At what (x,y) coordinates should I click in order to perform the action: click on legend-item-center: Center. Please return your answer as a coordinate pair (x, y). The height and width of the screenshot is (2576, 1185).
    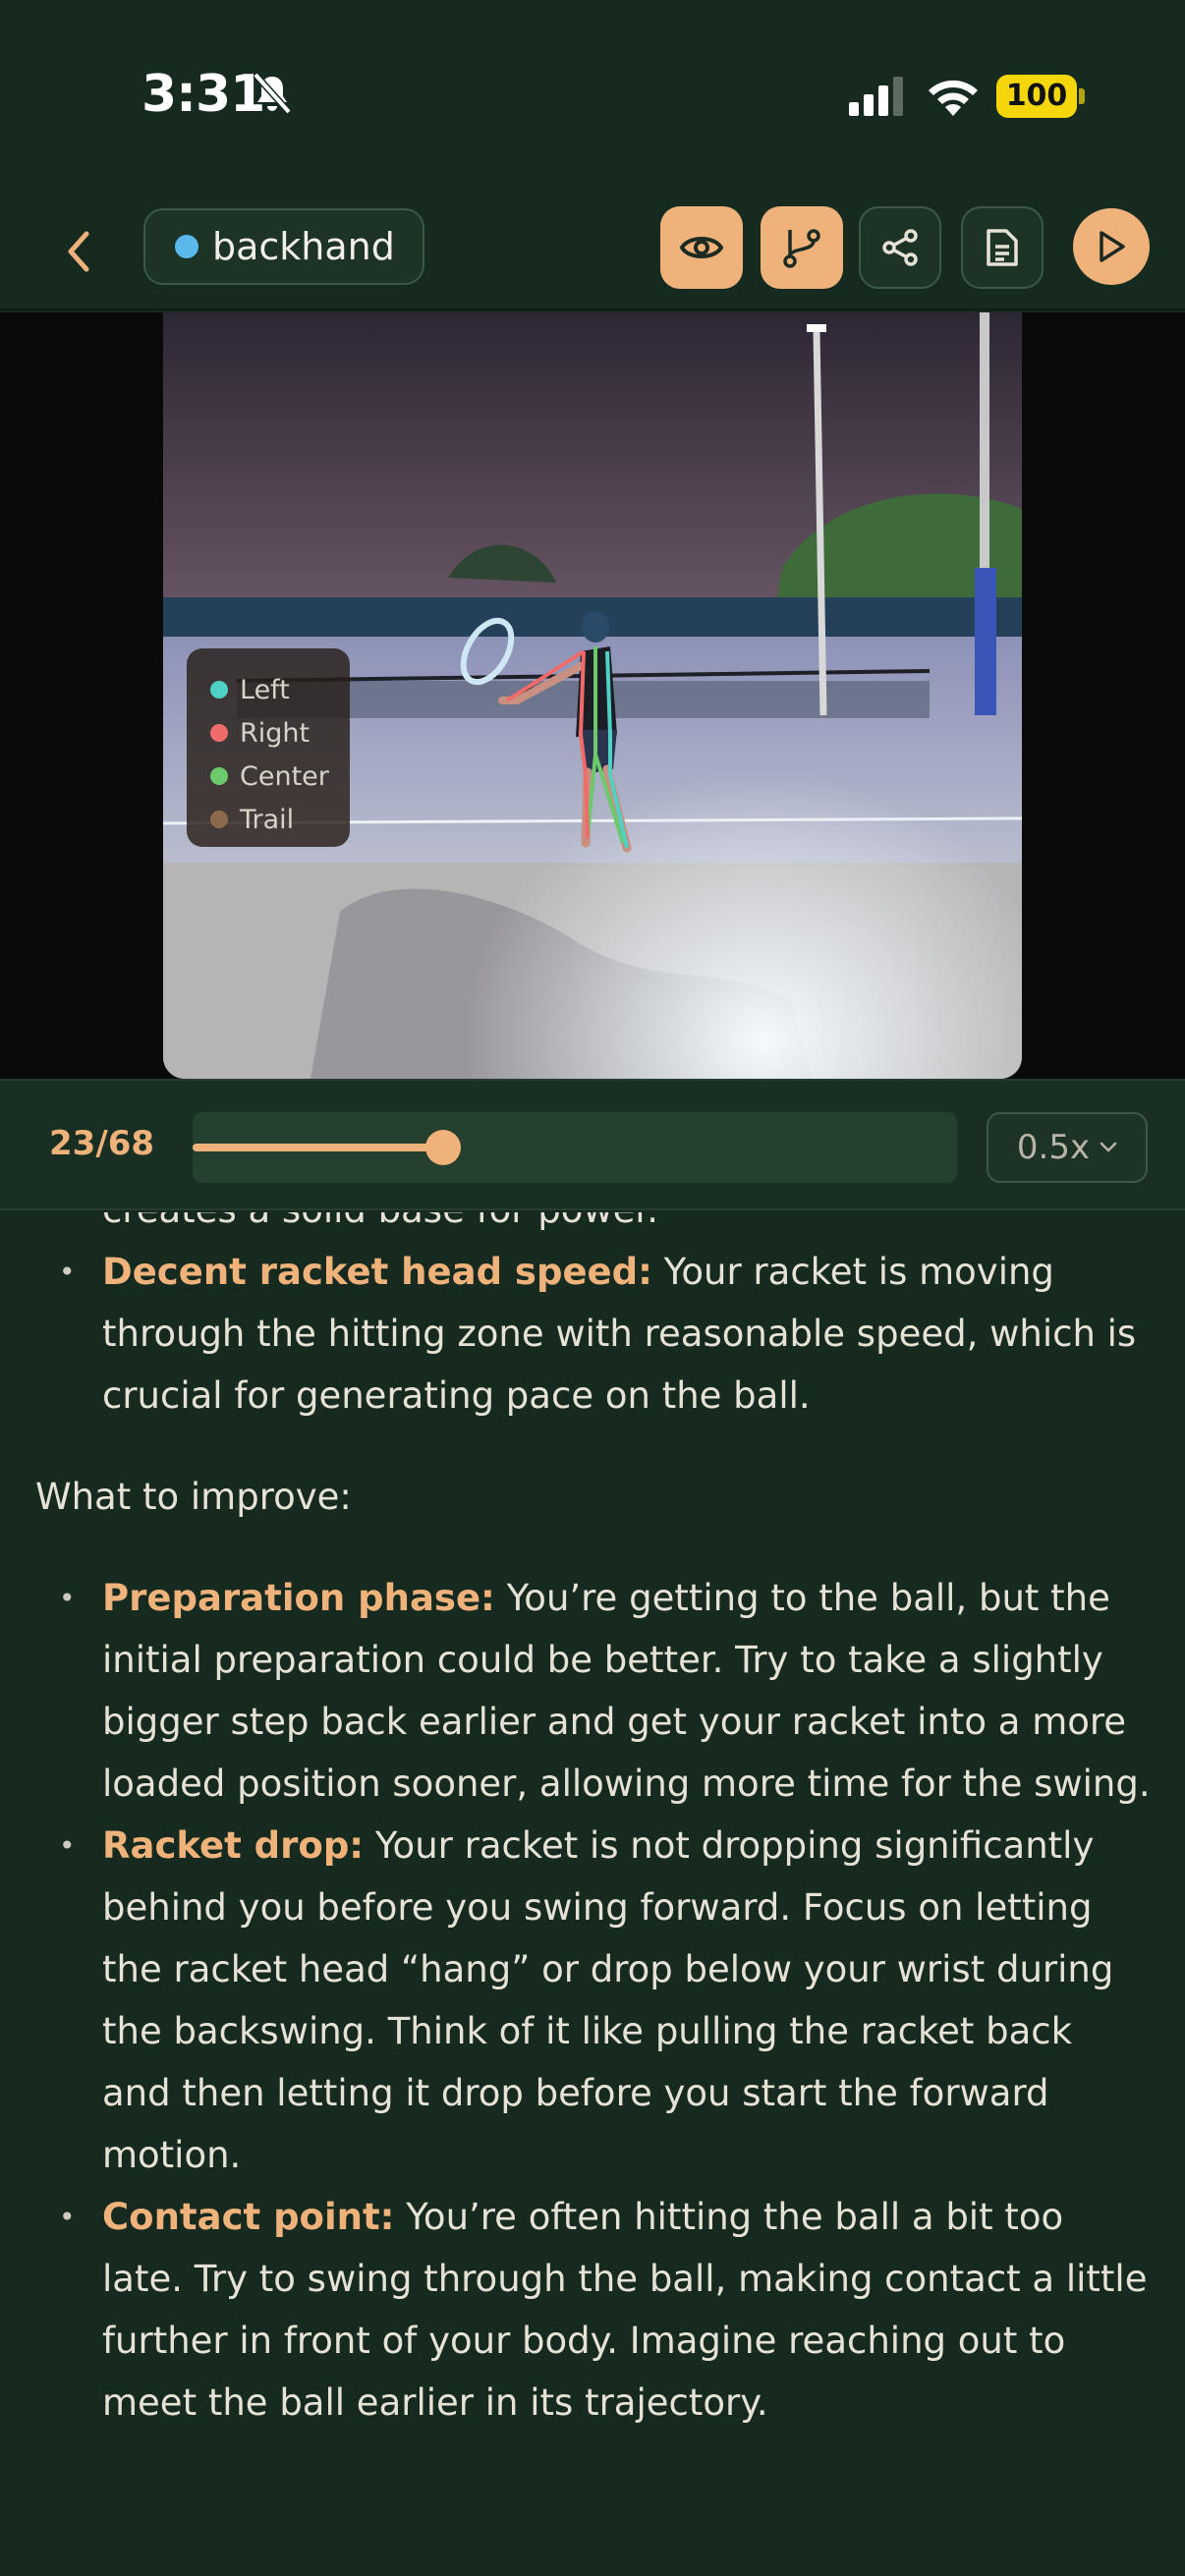
    Looking at the image, I should click on (280, 776).